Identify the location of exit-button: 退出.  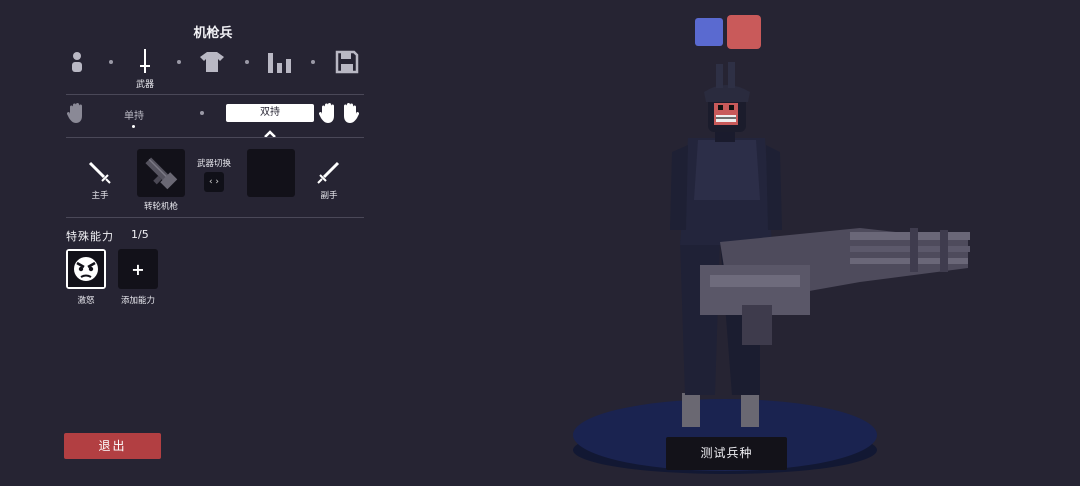
(112, 446).